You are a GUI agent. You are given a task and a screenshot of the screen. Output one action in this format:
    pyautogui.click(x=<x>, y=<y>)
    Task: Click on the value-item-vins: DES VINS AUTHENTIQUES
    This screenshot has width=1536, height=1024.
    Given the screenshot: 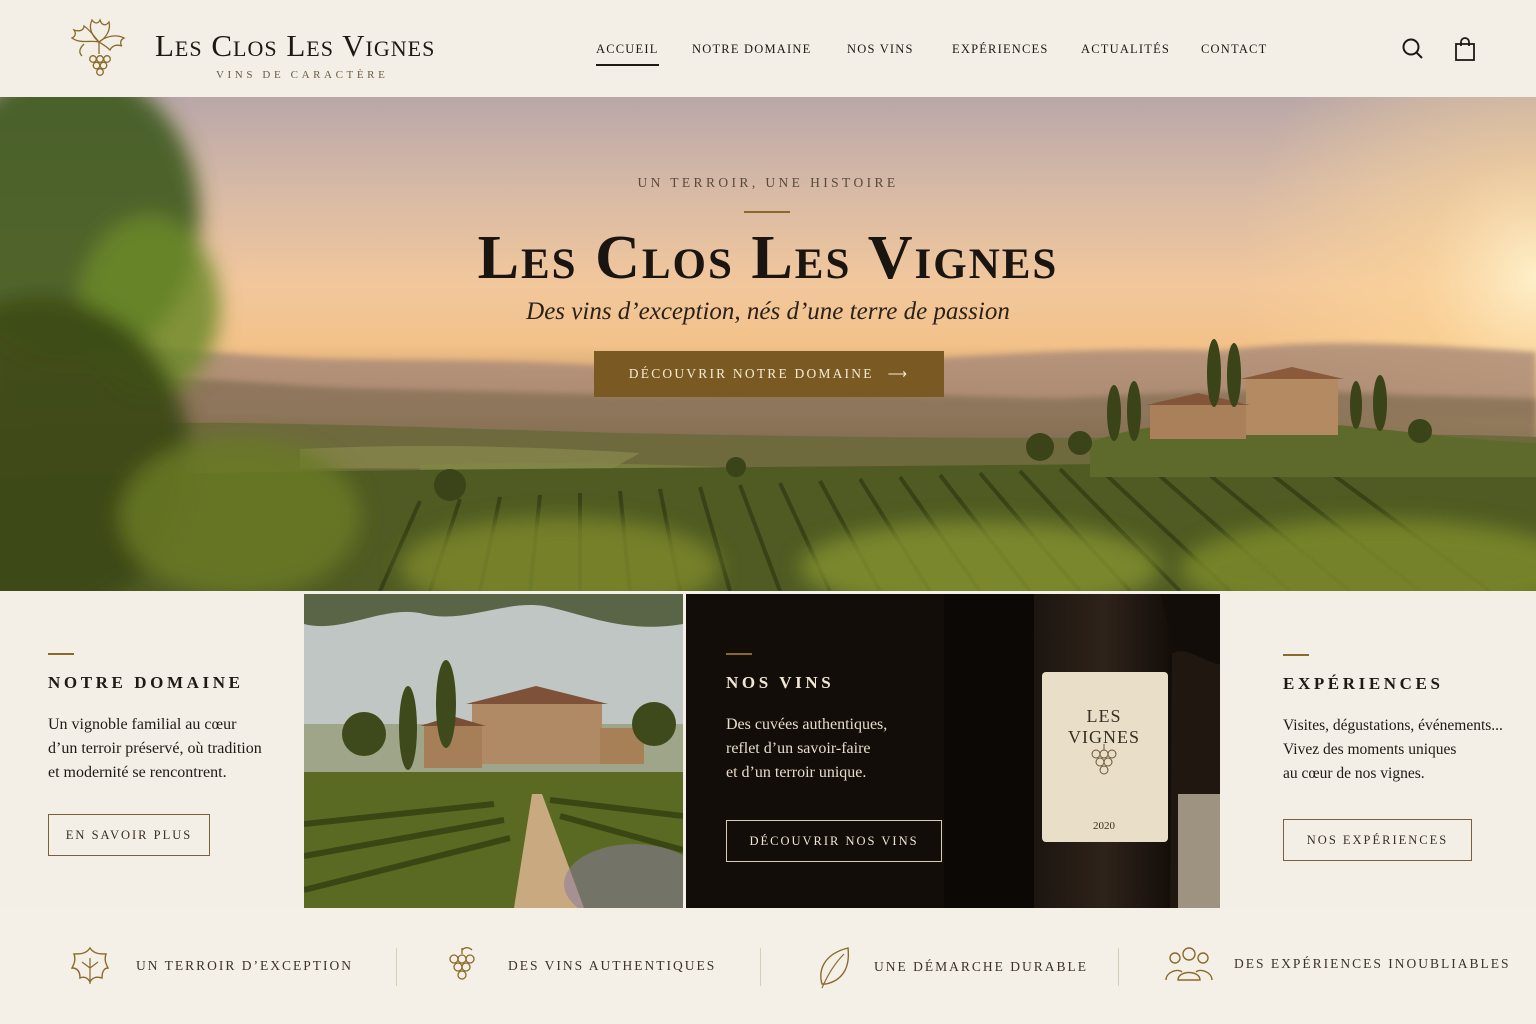 What is the action you would take?
    pyautogui.click(x=580, y=966)
    